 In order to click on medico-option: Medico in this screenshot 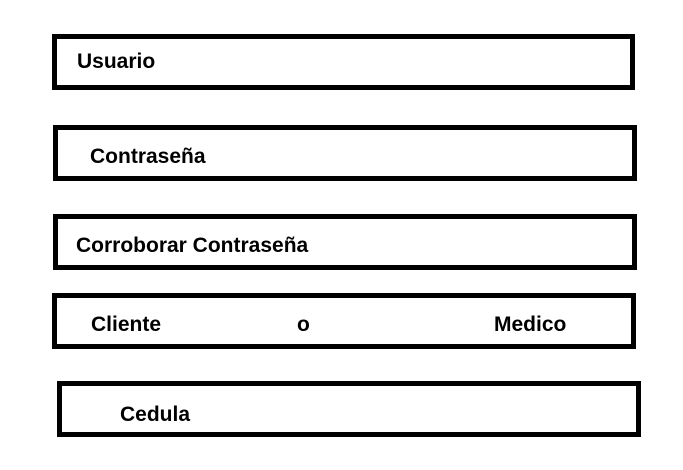, I will do `click(530, 324)`.